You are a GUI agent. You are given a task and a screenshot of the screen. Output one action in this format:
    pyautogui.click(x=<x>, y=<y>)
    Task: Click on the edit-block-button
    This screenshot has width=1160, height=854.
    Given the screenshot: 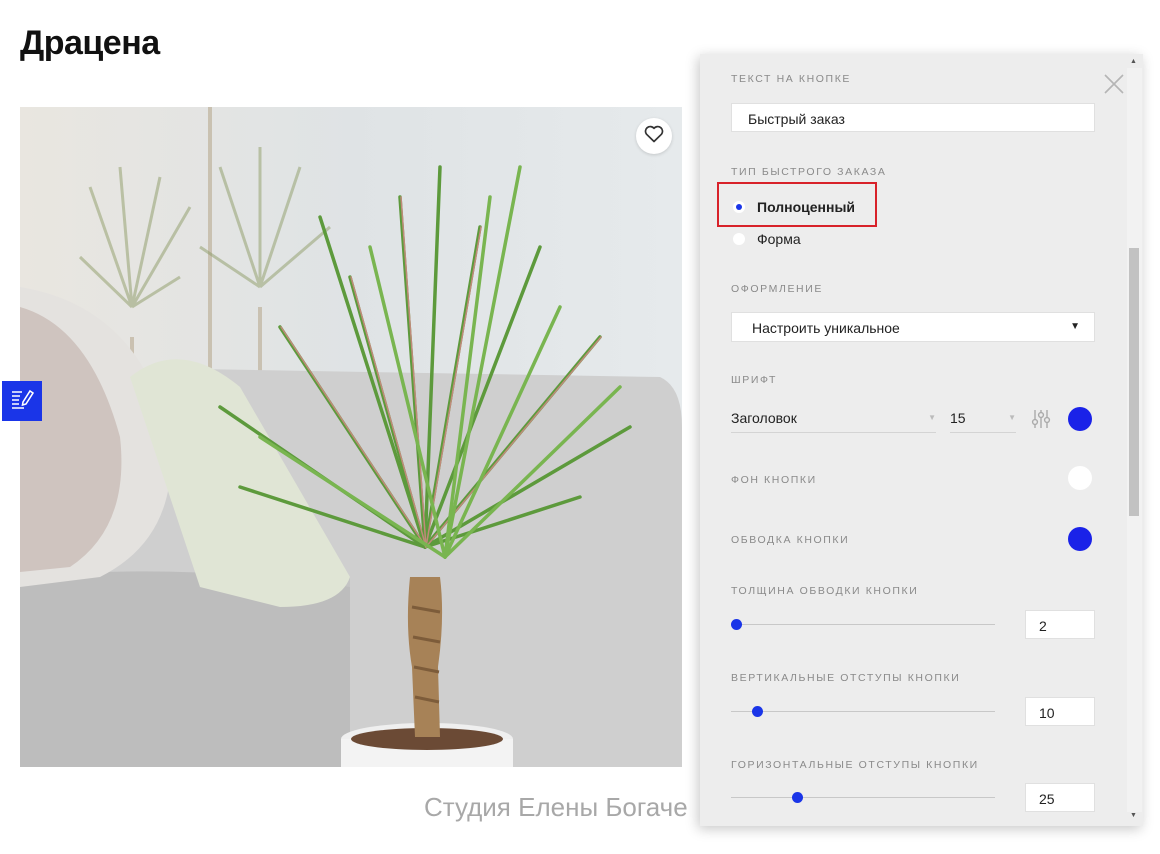 What is the action you would take?
    pyautogui.click(x=22, y=401)
    